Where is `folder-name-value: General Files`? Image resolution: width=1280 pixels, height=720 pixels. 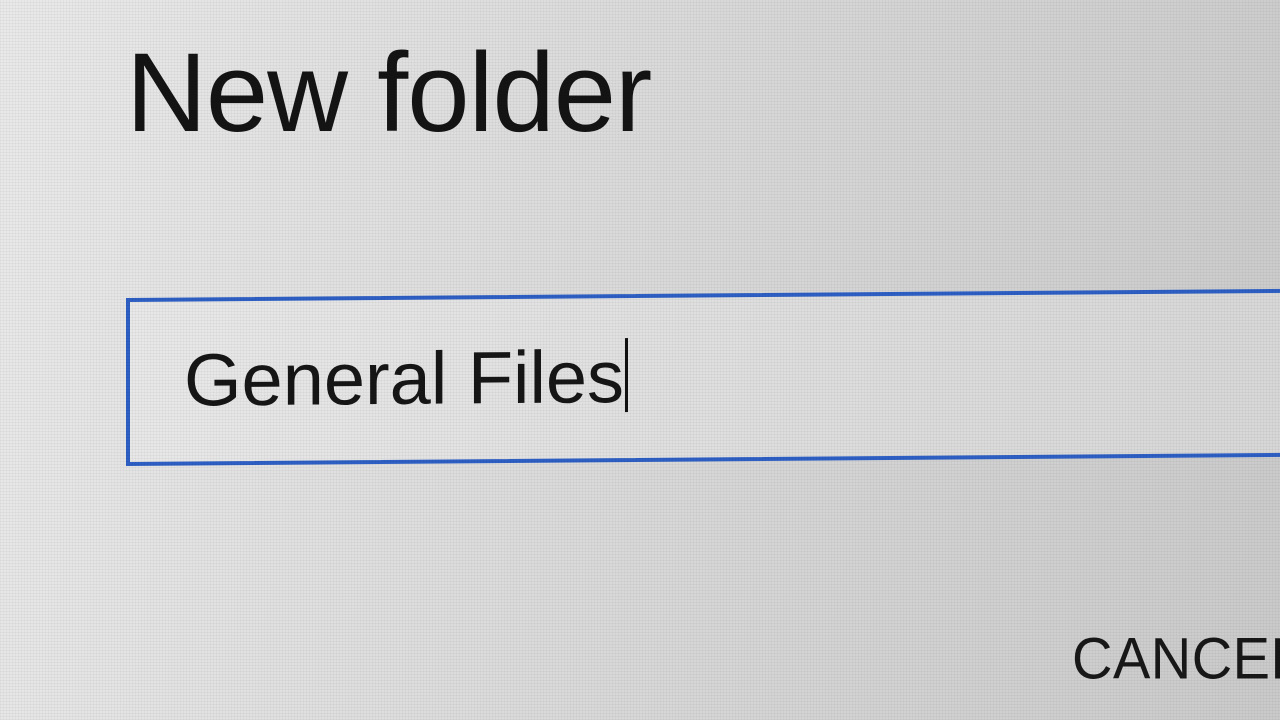 folder-name-value: General Files is located at coordinates (406, 378).